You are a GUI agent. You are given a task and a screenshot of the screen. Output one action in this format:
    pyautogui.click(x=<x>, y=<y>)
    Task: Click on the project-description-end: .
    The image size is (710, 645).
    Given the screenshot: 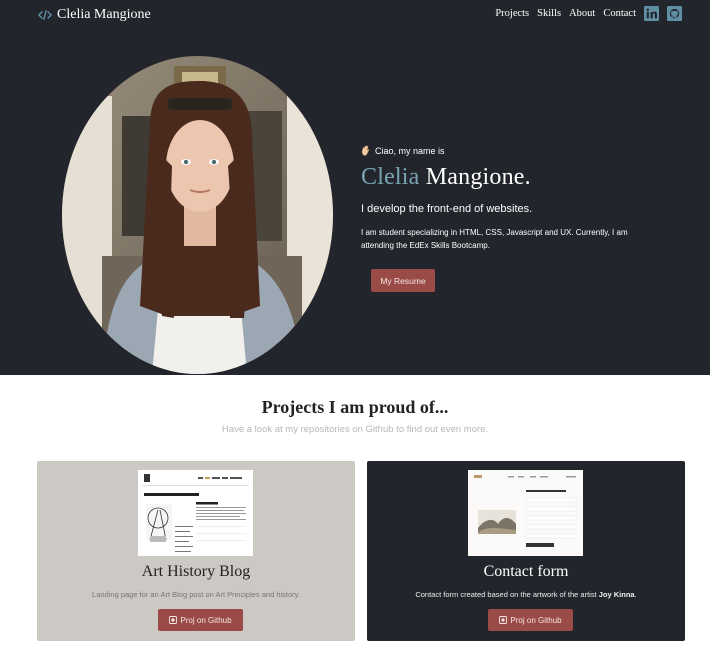 What is the action you would take?
    pyautogui.click(x=635, y=594)
    